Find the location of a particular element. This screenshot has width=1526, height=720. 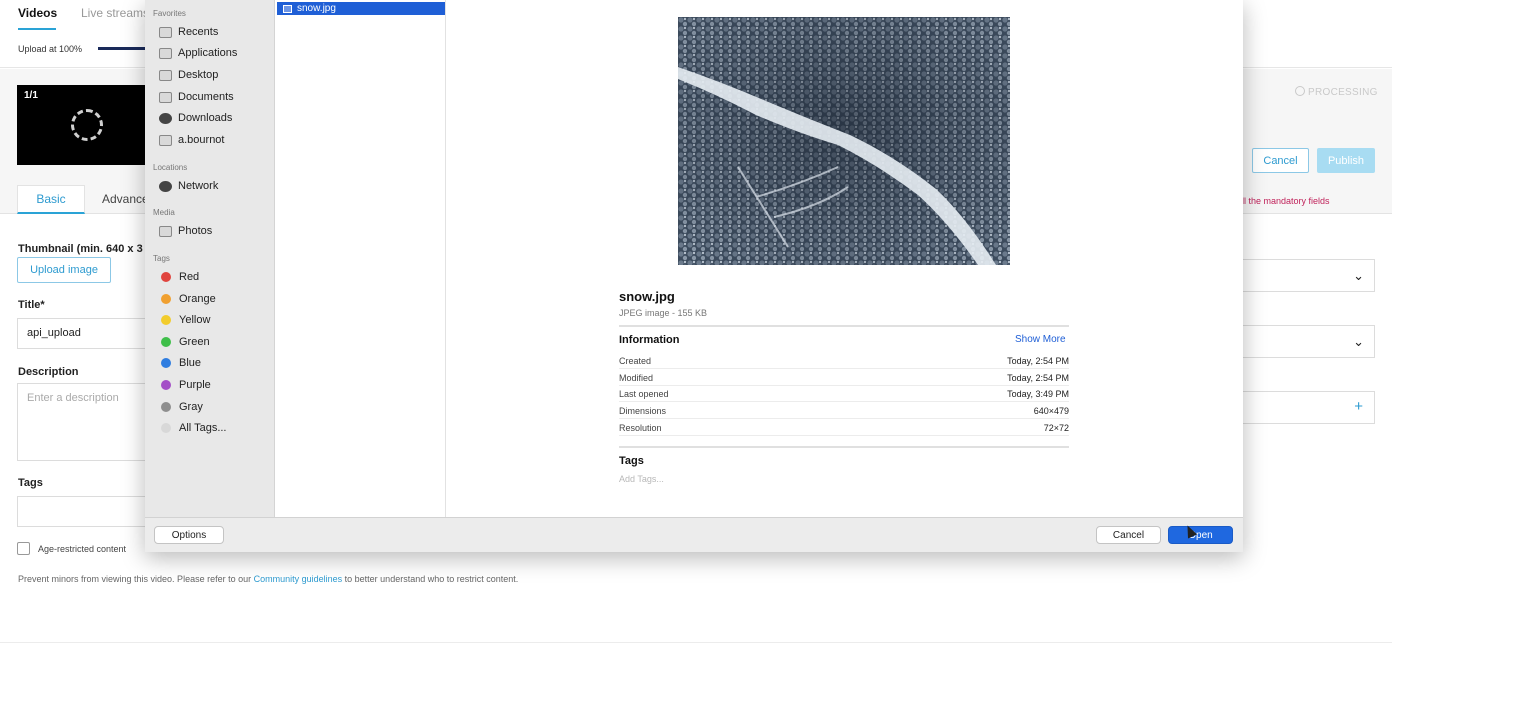

sidebar-item-home: a.bournot is located at coordinates (191, 140).